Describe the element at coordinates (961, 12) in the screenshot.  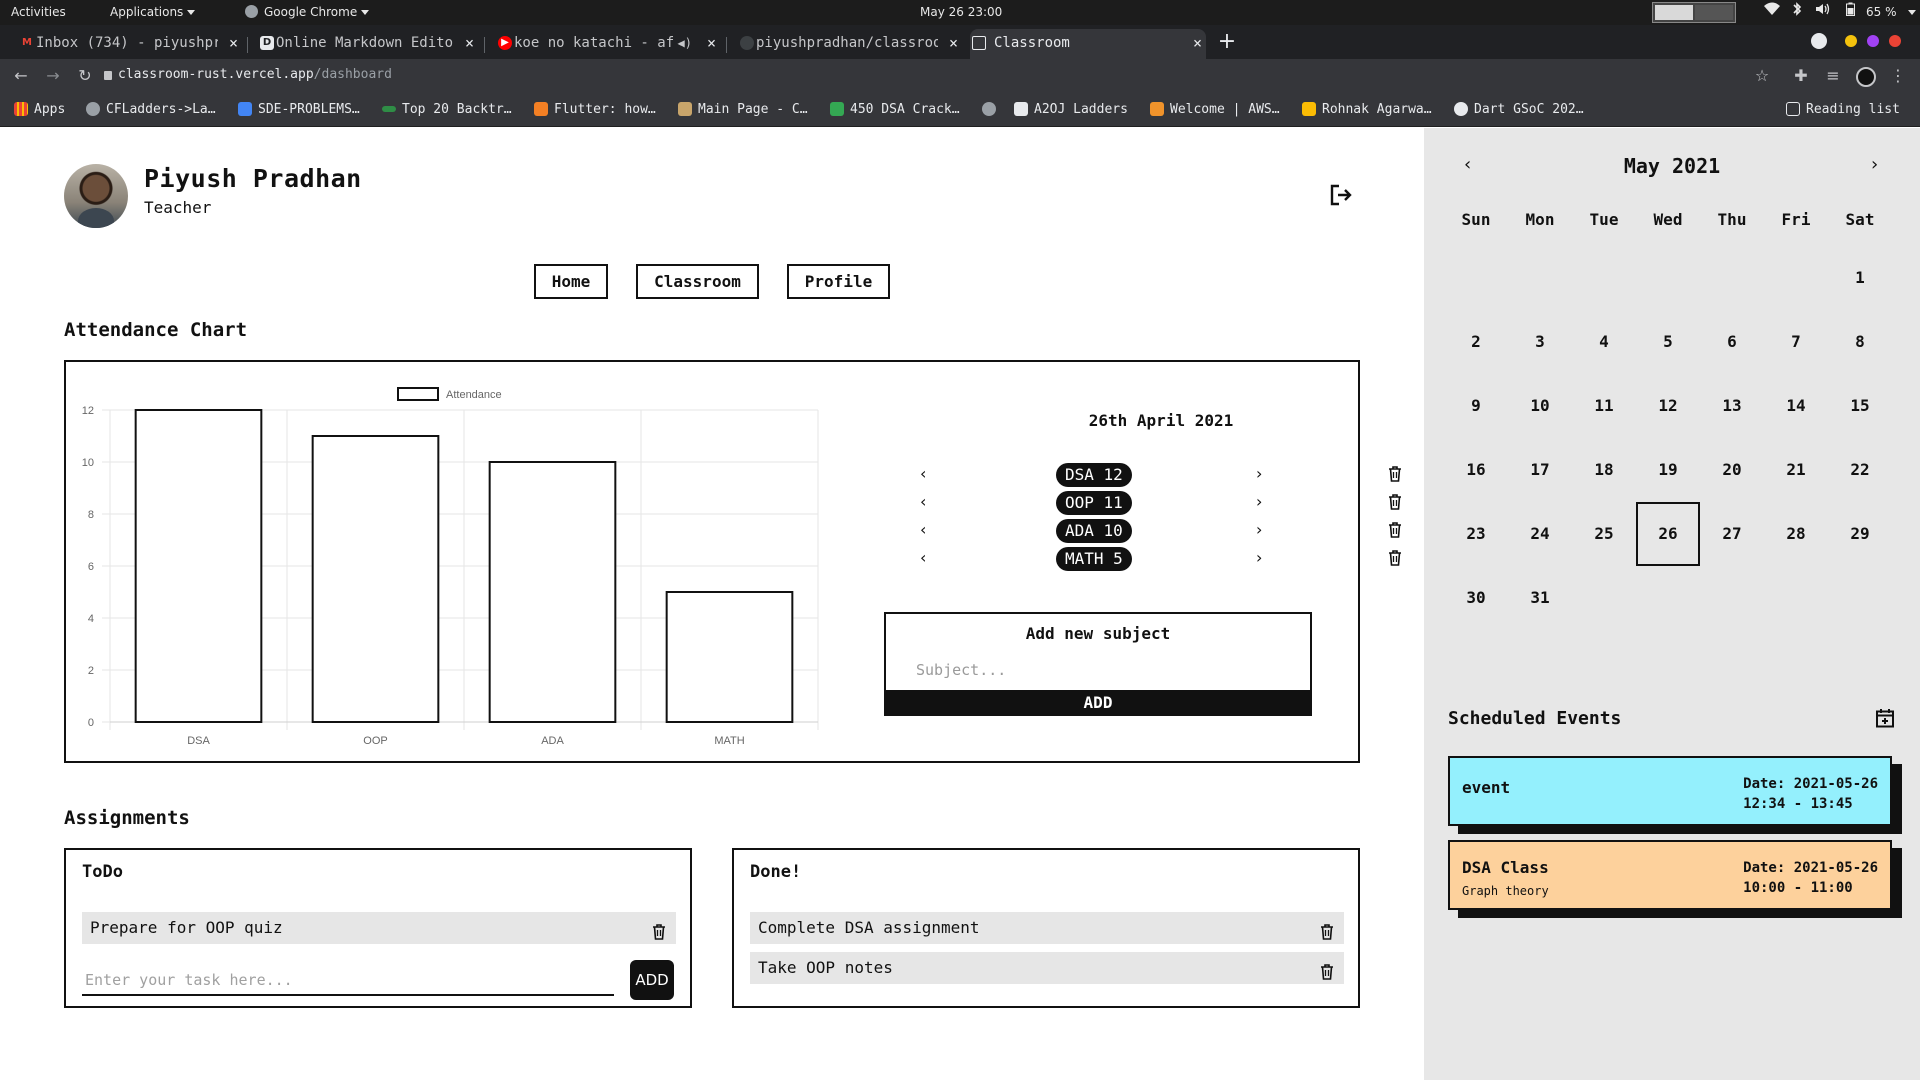
I see `clock: May 26 23:00` at that location.